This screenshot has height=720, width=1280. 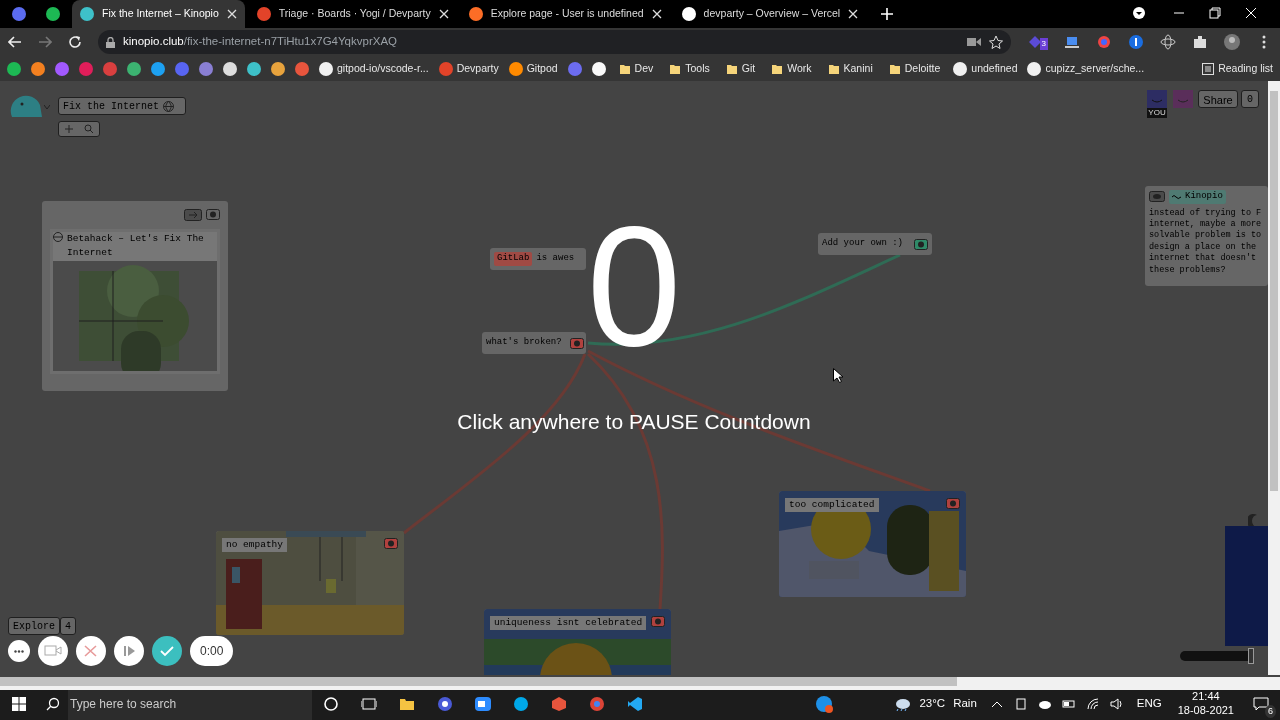 I want to click on bookmark: Dev, so click(x=636, y=68).